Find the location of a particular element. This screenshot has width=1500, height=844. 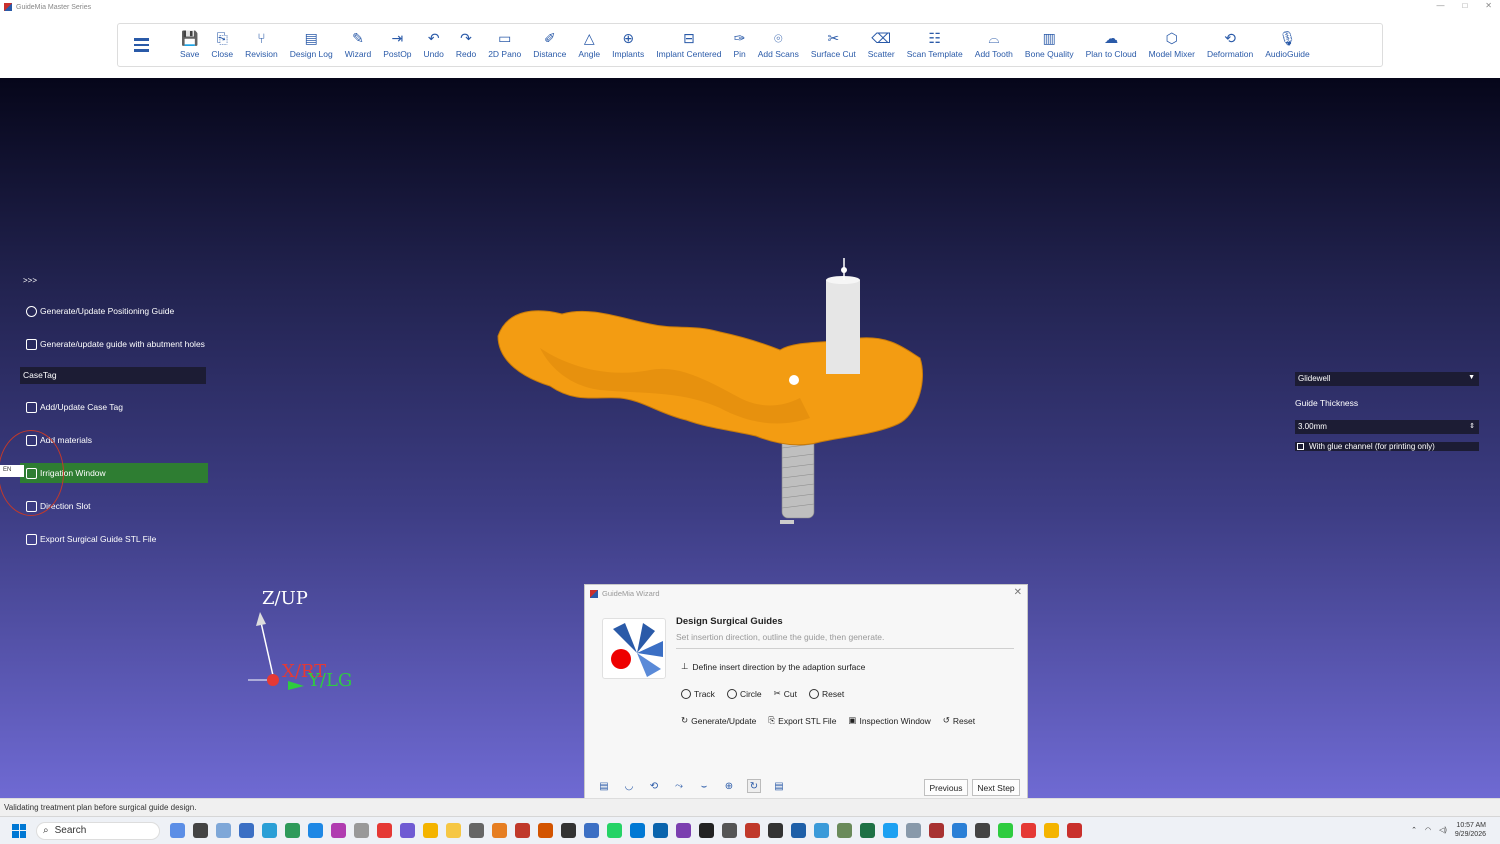

spinner-arrows-icon: ⇕ is located at coordinates (1472, 426).